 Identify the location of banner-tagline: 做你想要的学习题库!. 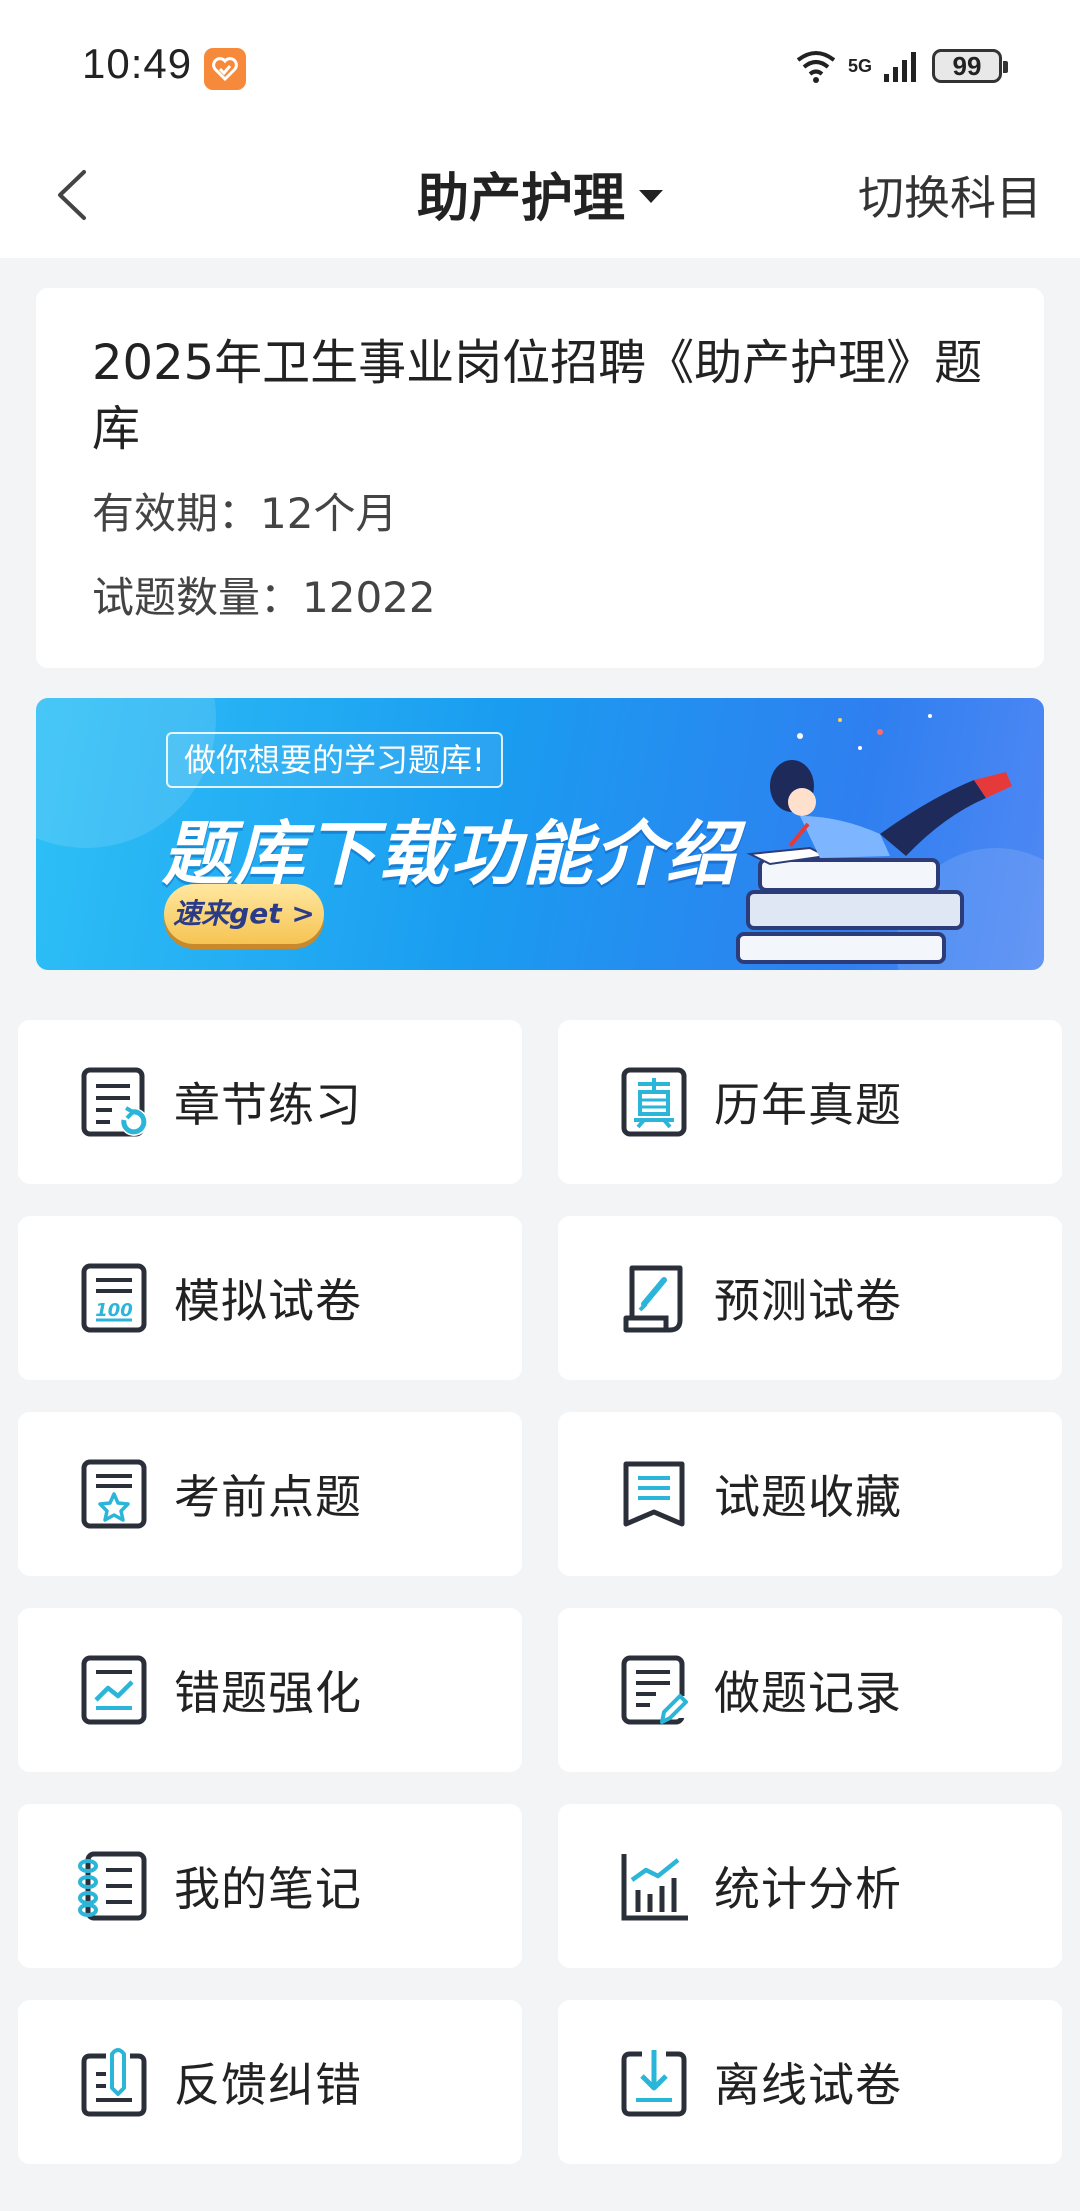
(334, 760).